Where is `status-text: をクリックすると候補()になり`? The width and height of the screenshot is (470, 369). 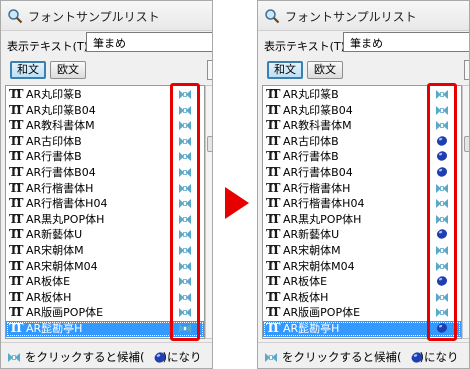 status-text: をクリックすると候補()になり is located at coordinates (113, 357).